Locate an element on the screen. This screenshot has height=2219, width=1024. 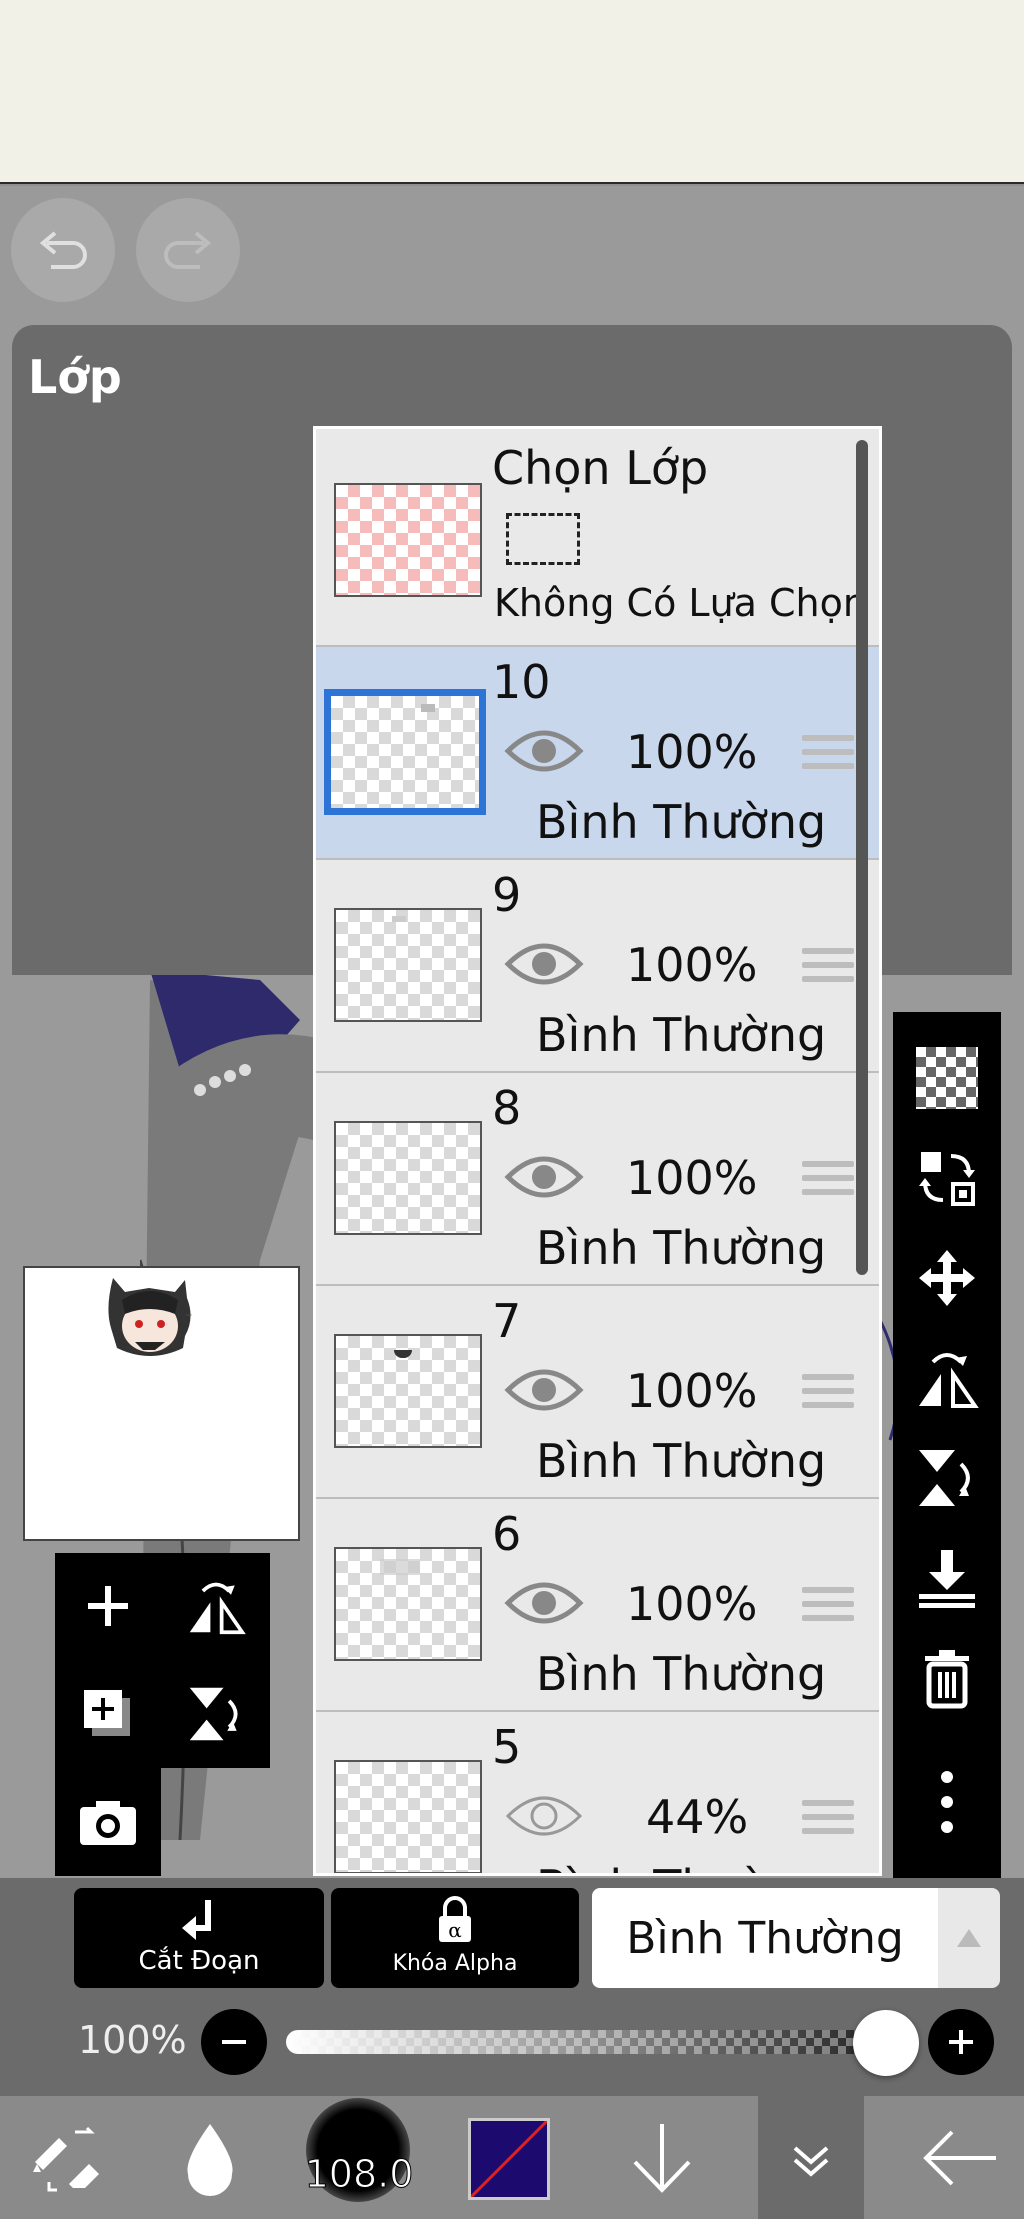
clipping-label: Cắt Đoạn is located at coordinates (199, 1961).